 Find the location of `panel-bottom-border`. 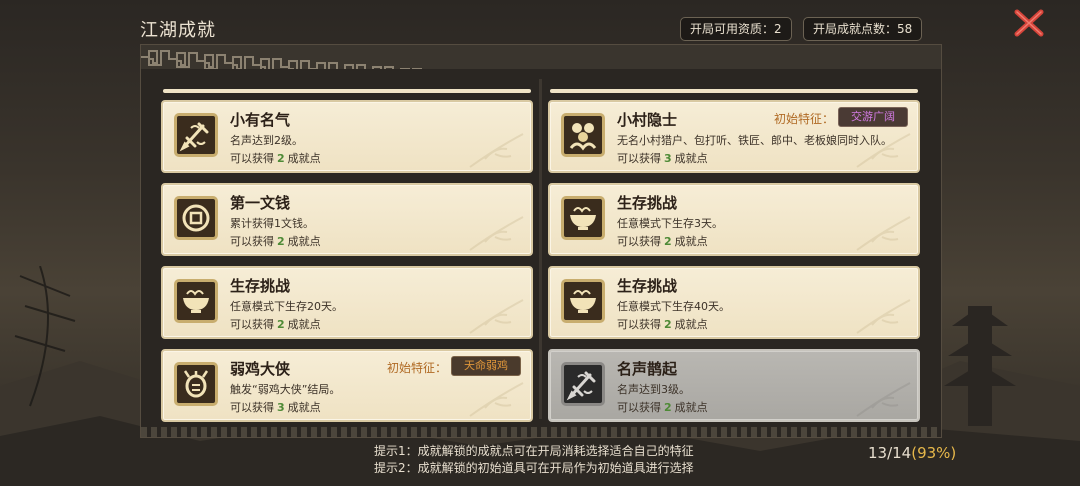

panel-bottom-border is located at coordinates (541, 432).